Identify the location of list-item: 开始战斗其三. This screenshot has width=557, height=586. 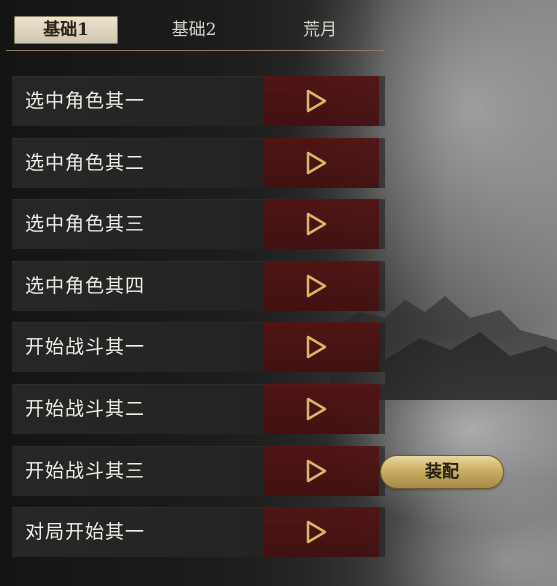
(198, 470).